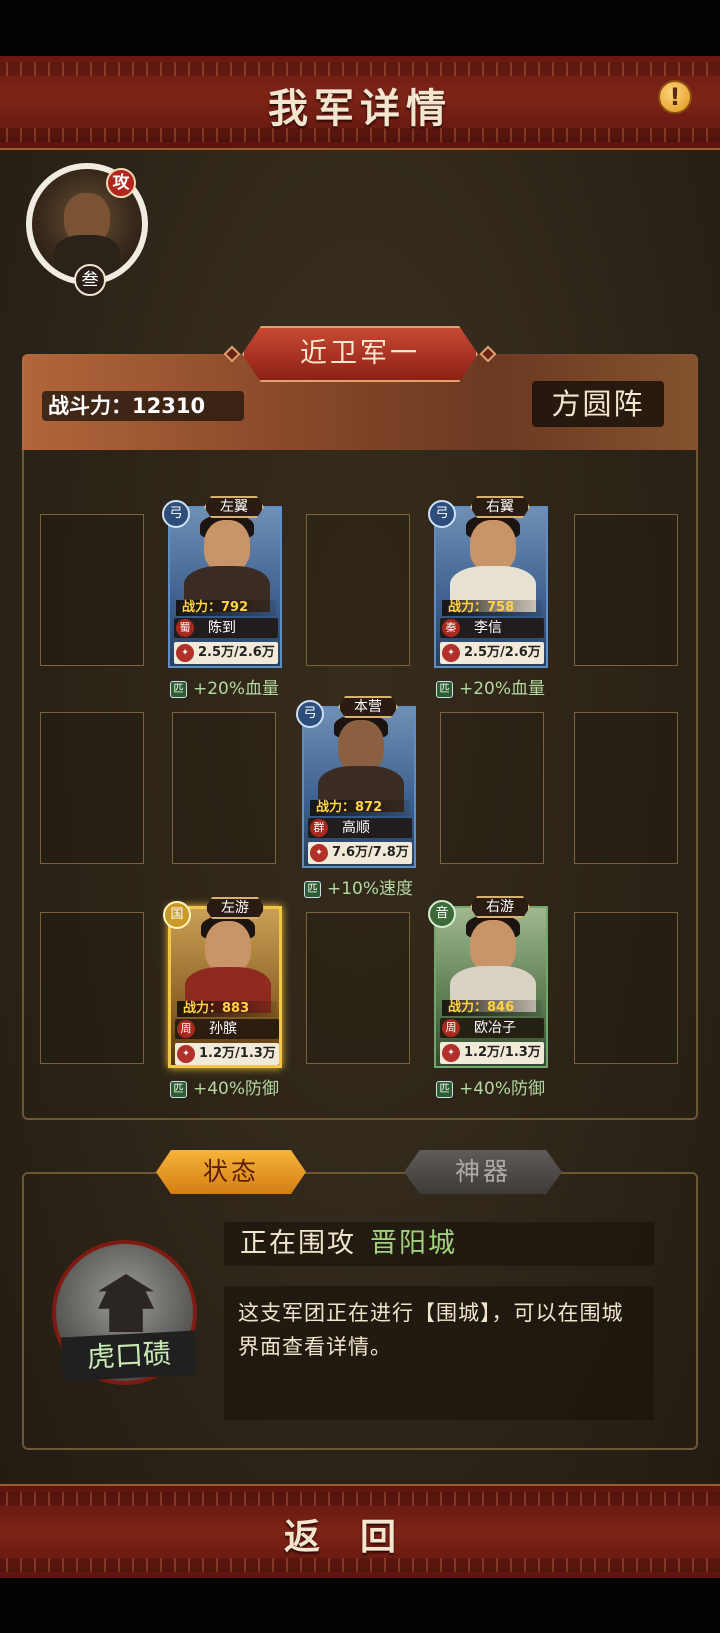 The width and height of the screenshot is (720, 1633). Describe the element at coordinates (368, 707) in the screenshot. I see `position-label: 本营` at that location.